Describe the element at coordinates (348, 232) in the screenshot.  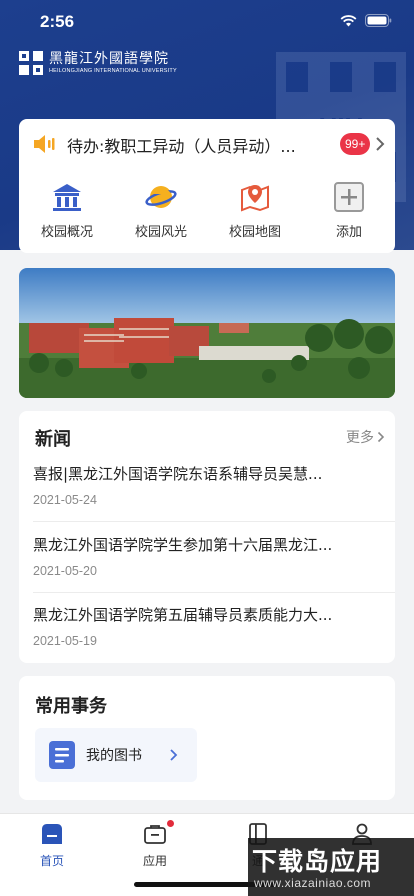
I see `shortcut-label: 添加` at that location.